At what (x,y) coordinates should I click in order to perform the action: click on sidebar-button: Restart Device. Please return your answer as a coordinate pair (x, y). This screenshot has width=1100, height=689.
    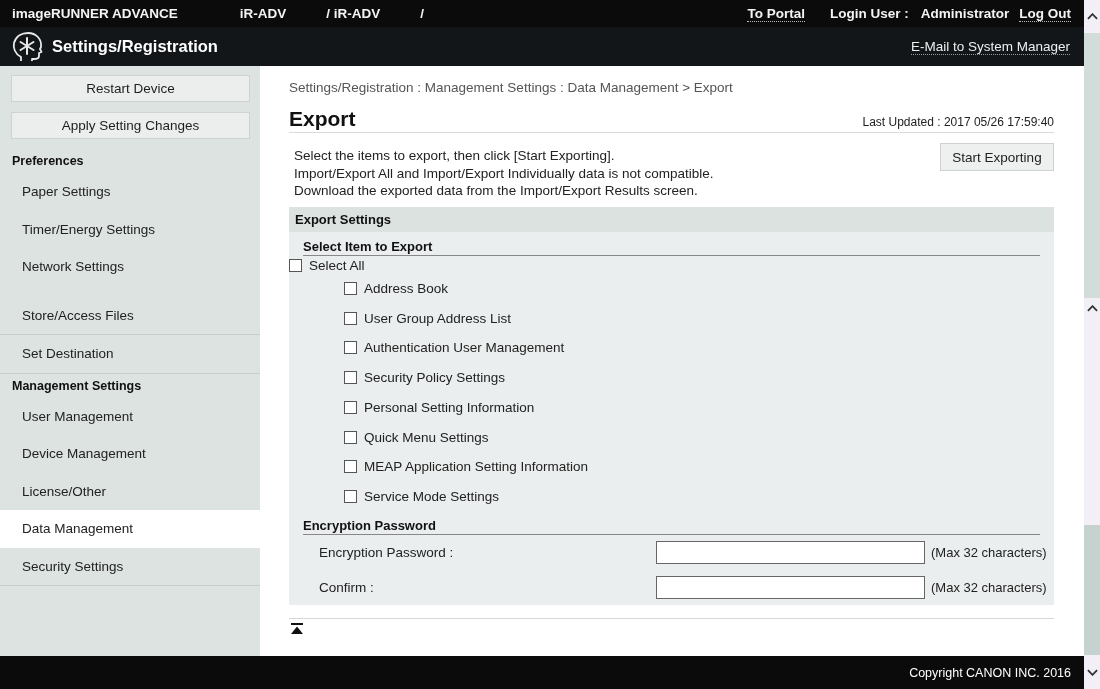
    Looking at the image, I should click on (130, 88).